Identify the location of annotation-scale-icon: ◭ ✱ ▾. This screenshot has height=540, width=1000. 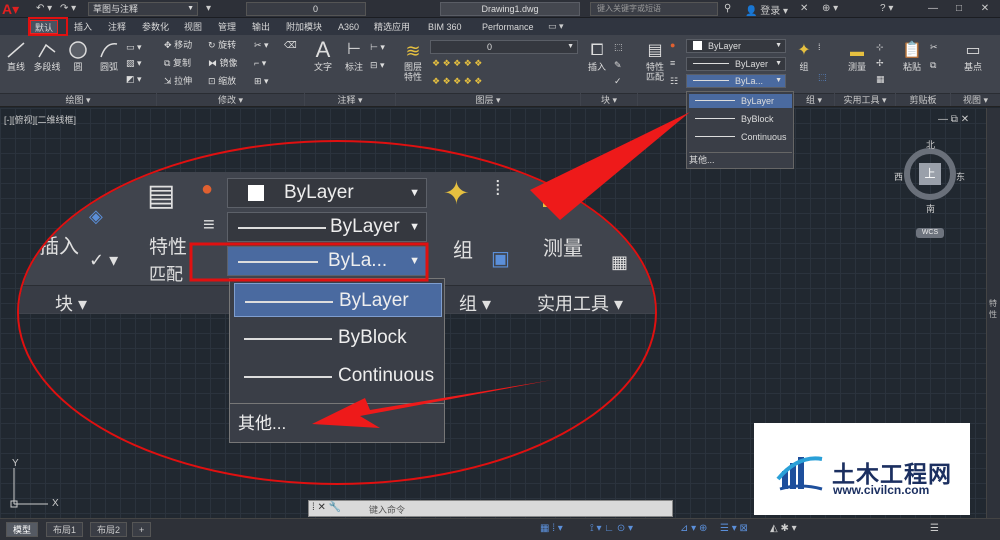
(783, 528).